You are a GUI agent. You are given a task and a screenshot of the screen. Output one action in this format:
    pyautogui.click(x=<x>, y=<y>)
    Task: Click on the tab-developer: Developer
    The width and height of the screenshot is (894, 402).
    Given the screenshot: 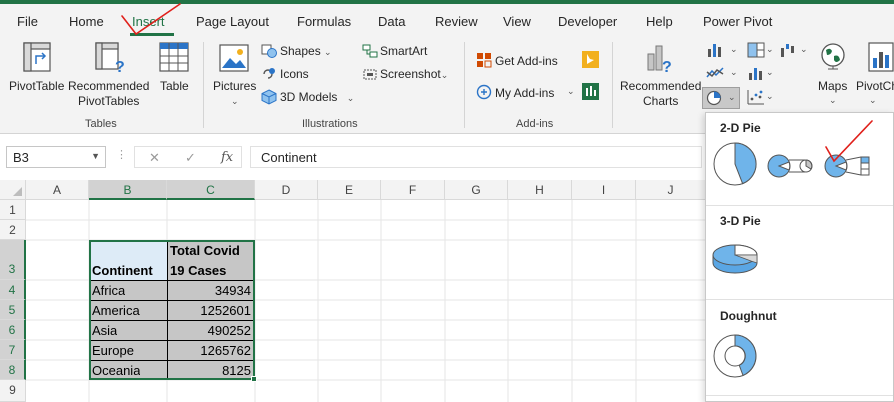 What is the action you would take?
    pyautogui.click(x=587, y=21)
    